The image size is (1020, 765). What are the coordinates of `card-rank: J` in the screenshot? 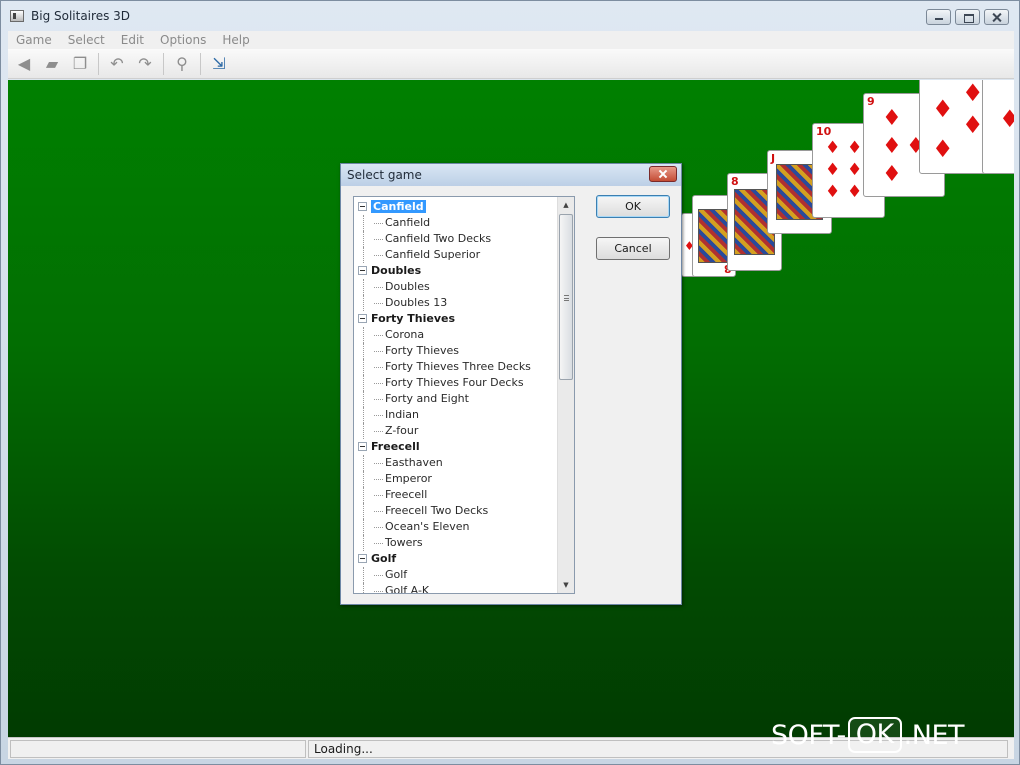 It's located at (773, 158).